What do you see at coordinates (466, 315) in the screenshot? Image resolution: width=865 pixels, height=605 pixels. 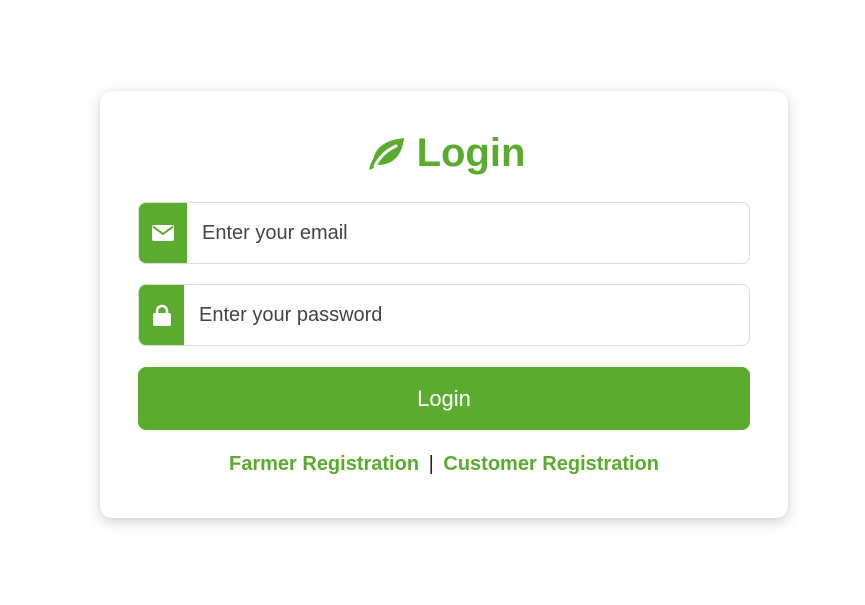 I see `password-input` at bounding box center [466, 315].